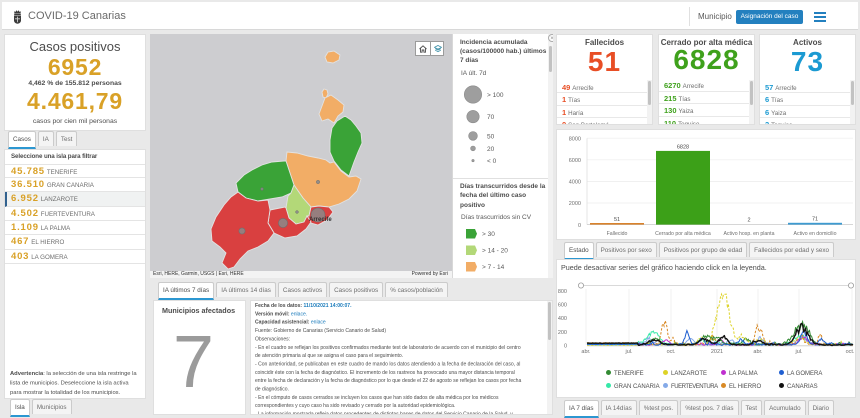  Describe the element at coordinates (493, 267) in the screenshot. I see `svg-text: > 7 - 14` at that location.